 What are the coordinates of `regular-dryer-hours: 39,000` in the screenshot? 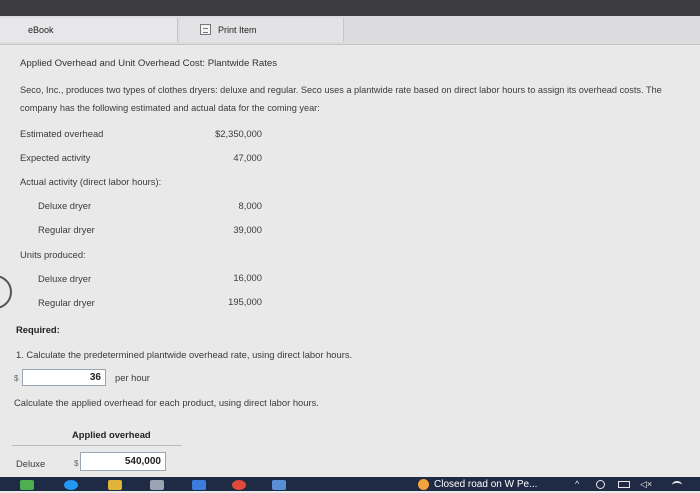 It's located at (247, 229).